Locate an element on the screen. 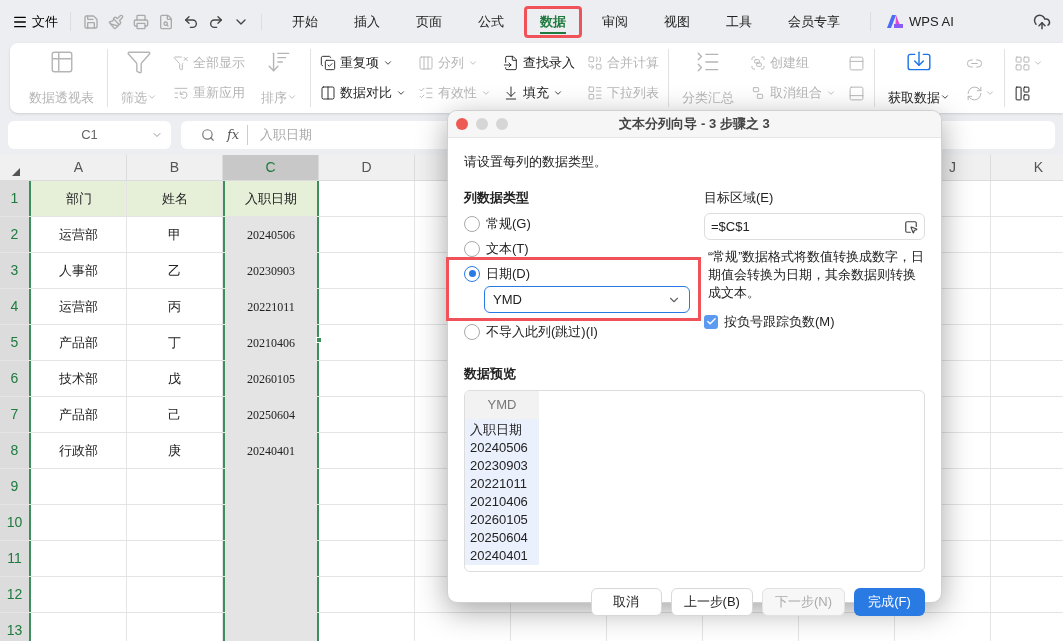 The height and width of the screenshot is (641, 1063). column-header: K is located at coordinates (1027, 167).